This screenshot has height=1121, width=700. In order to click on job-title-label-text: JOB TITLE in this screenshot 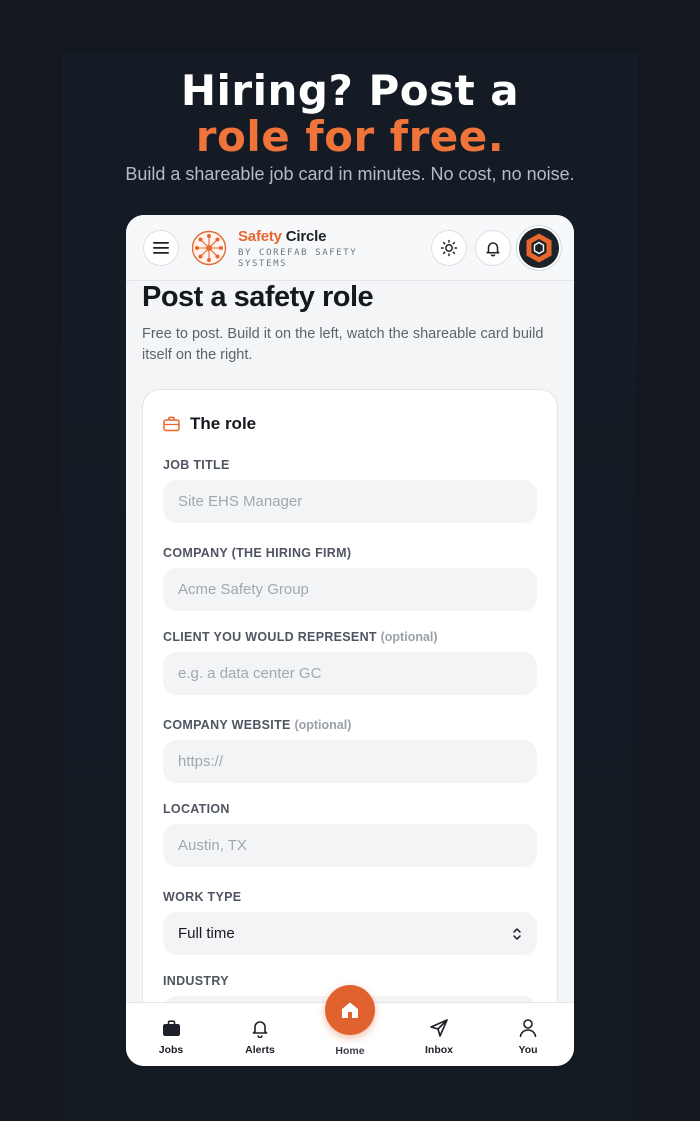, I will do `click(196, 465)`.